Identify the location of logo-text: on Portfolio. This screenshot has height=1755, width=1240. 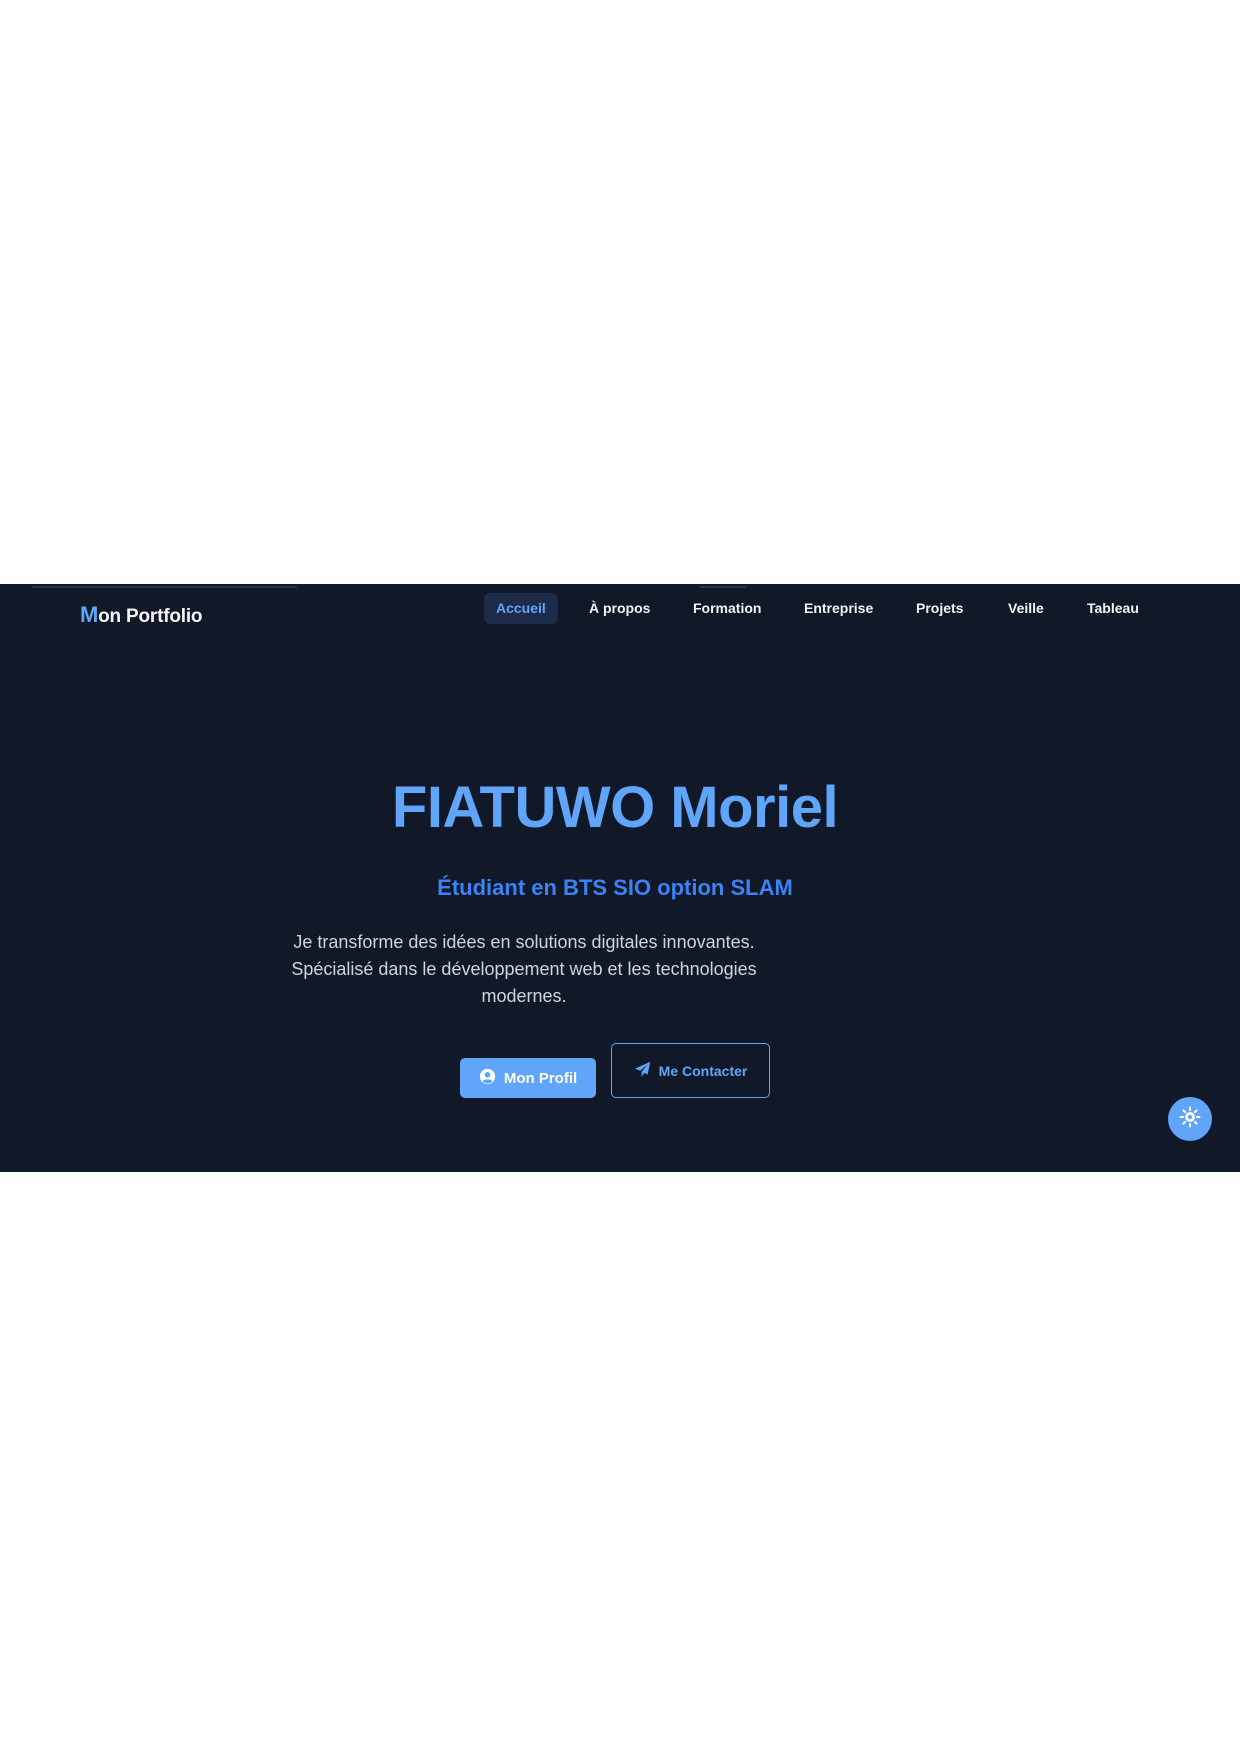
(150, 616).